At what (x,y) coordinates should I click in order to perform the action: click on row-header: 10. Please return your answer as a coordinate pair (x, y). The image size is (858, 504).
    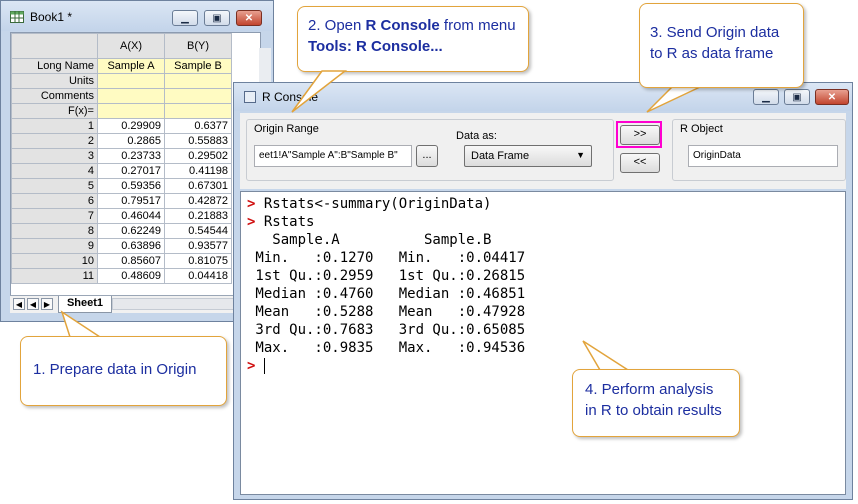
    Looking at the image, I should click on (54, 261).